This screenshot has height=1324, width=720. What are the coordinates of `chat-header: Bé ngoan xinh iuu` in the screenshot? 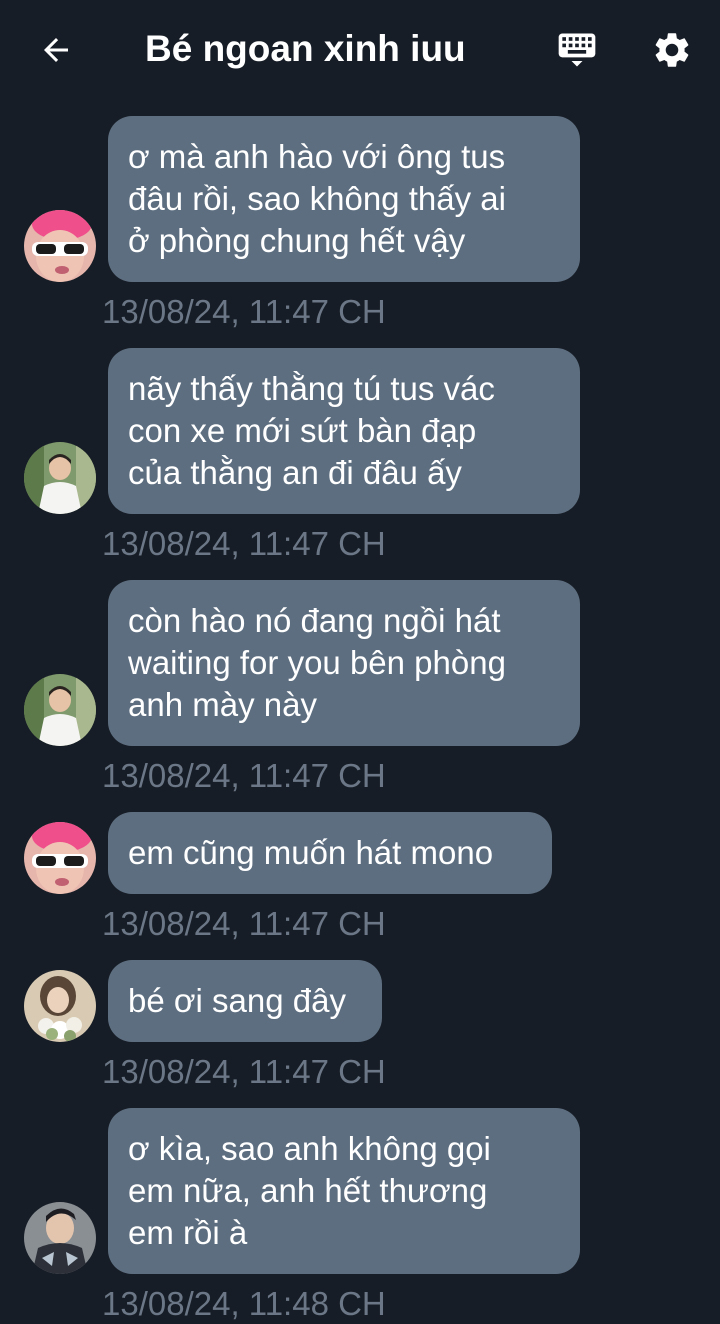 It's located at (360, 49).